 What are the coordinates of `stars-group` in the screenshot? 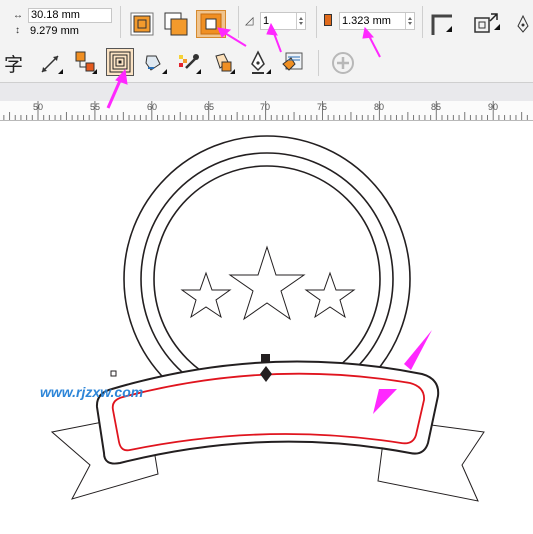 It's located at (268, 283).